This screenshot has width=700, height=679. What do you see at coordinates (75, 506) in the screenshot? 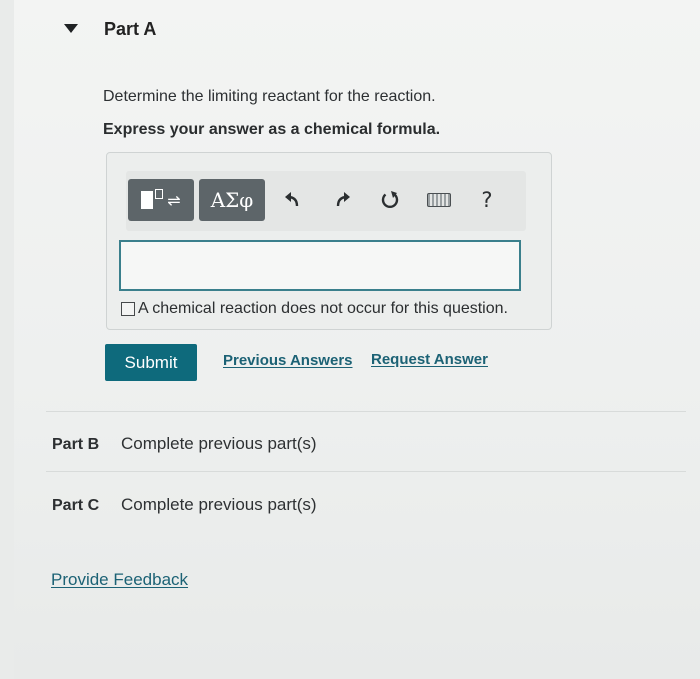
I see `part-c-label: Part C` at bounding box center [75, 506].